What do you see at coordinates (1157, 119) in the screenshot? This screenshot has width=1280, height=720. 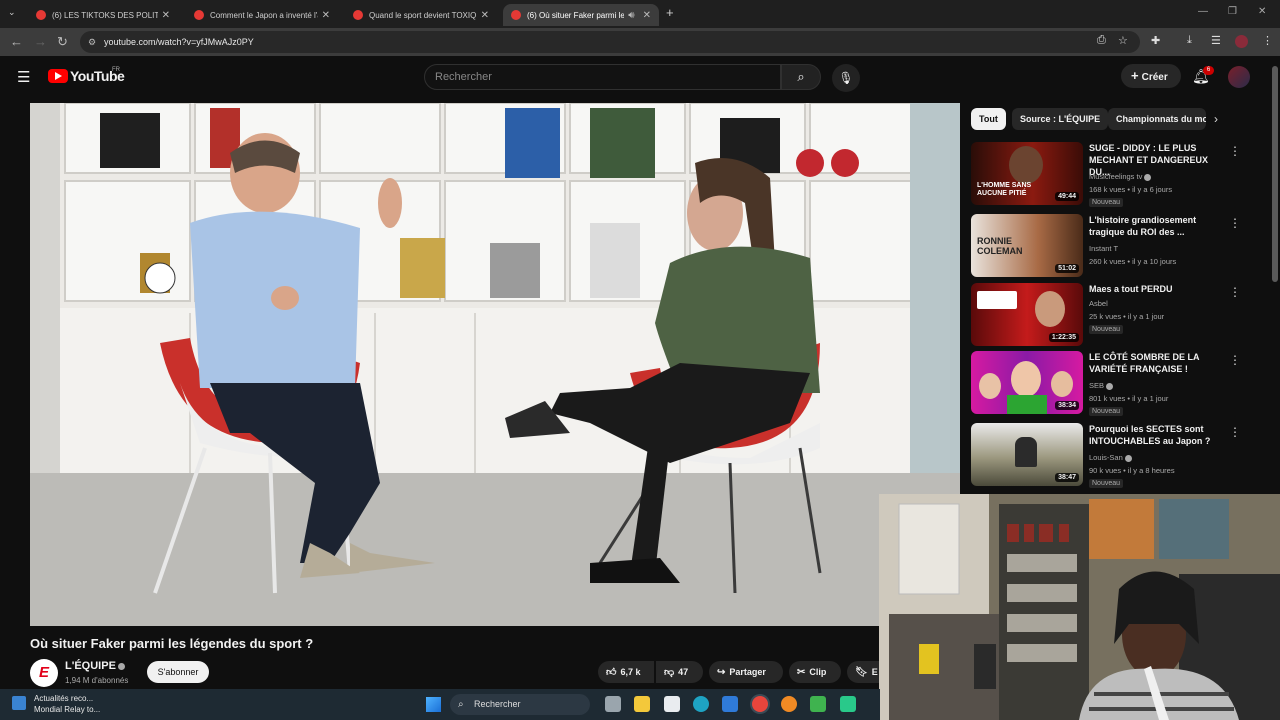 I see `chip-championships: Championnats du mo` at bounding box center [1157, 119].